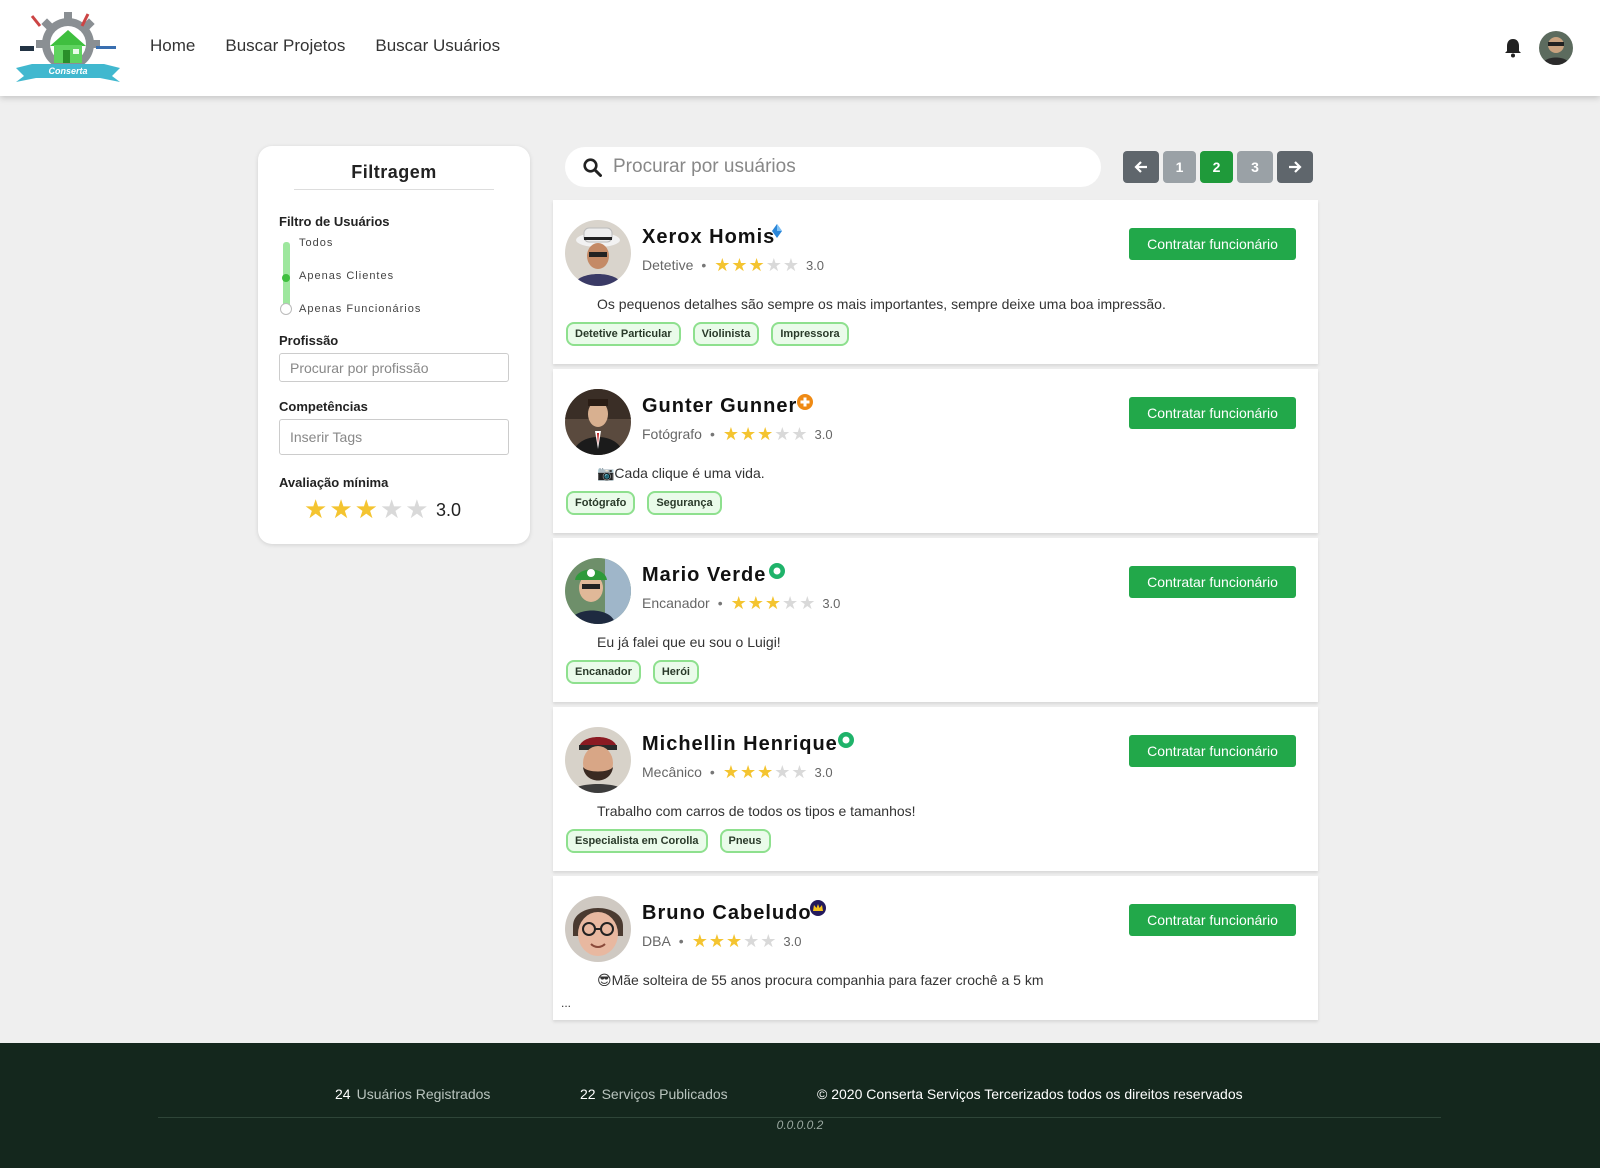  Describe the element at coordinates (818, 908) in the screenshot. I see `crown-icon` at that location.